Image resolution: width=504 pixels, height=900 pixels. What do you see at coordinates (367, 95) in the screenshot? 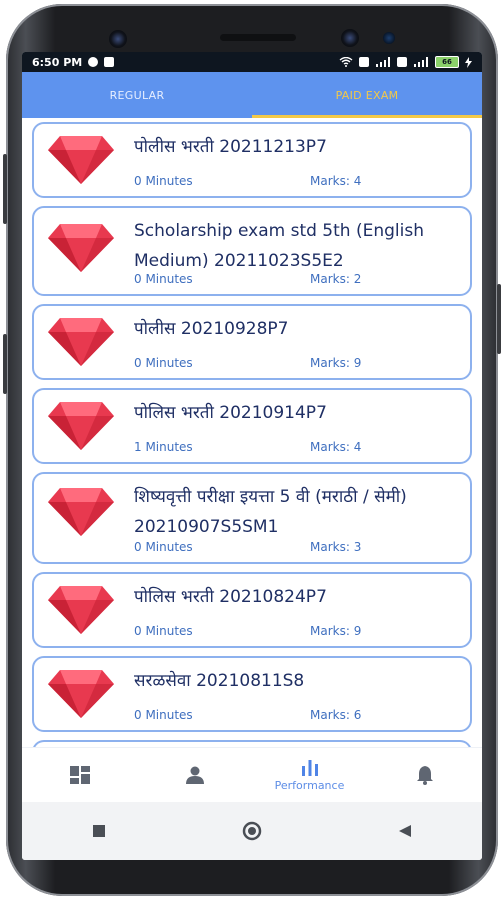
I see `tab-paid-exam: PAID EXAM` at bounding box center [367, 95].